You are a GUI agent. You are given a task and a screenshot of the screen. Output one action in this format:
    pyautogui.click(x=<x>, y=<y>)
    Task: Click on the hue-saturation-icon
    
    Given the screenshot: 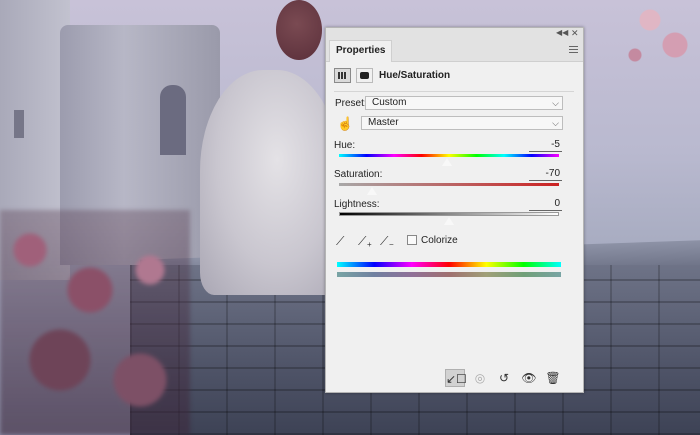 What is the action you would take?
    pyautogui.click(x=342, y=75)
    